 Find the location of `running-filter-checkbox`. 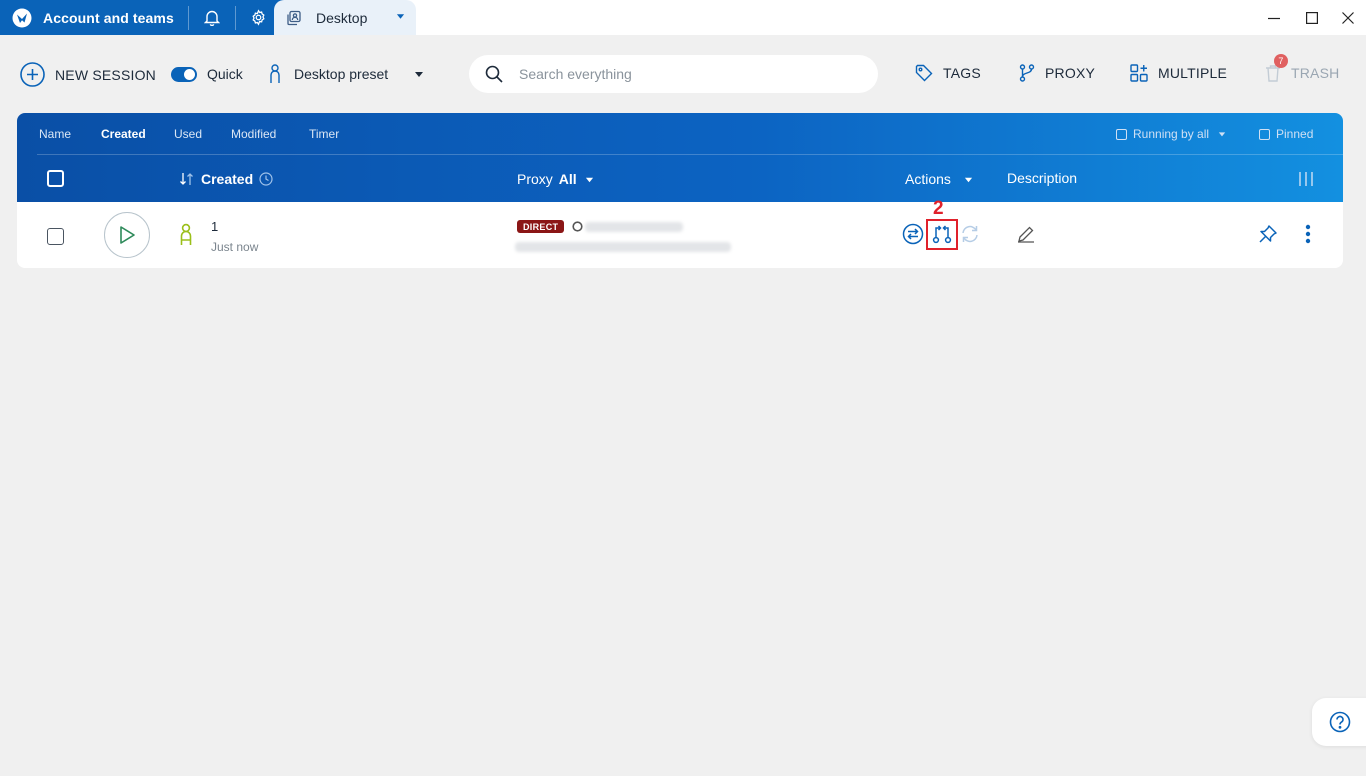

running-filter-checkbox is located at coordinates (1121, 134).